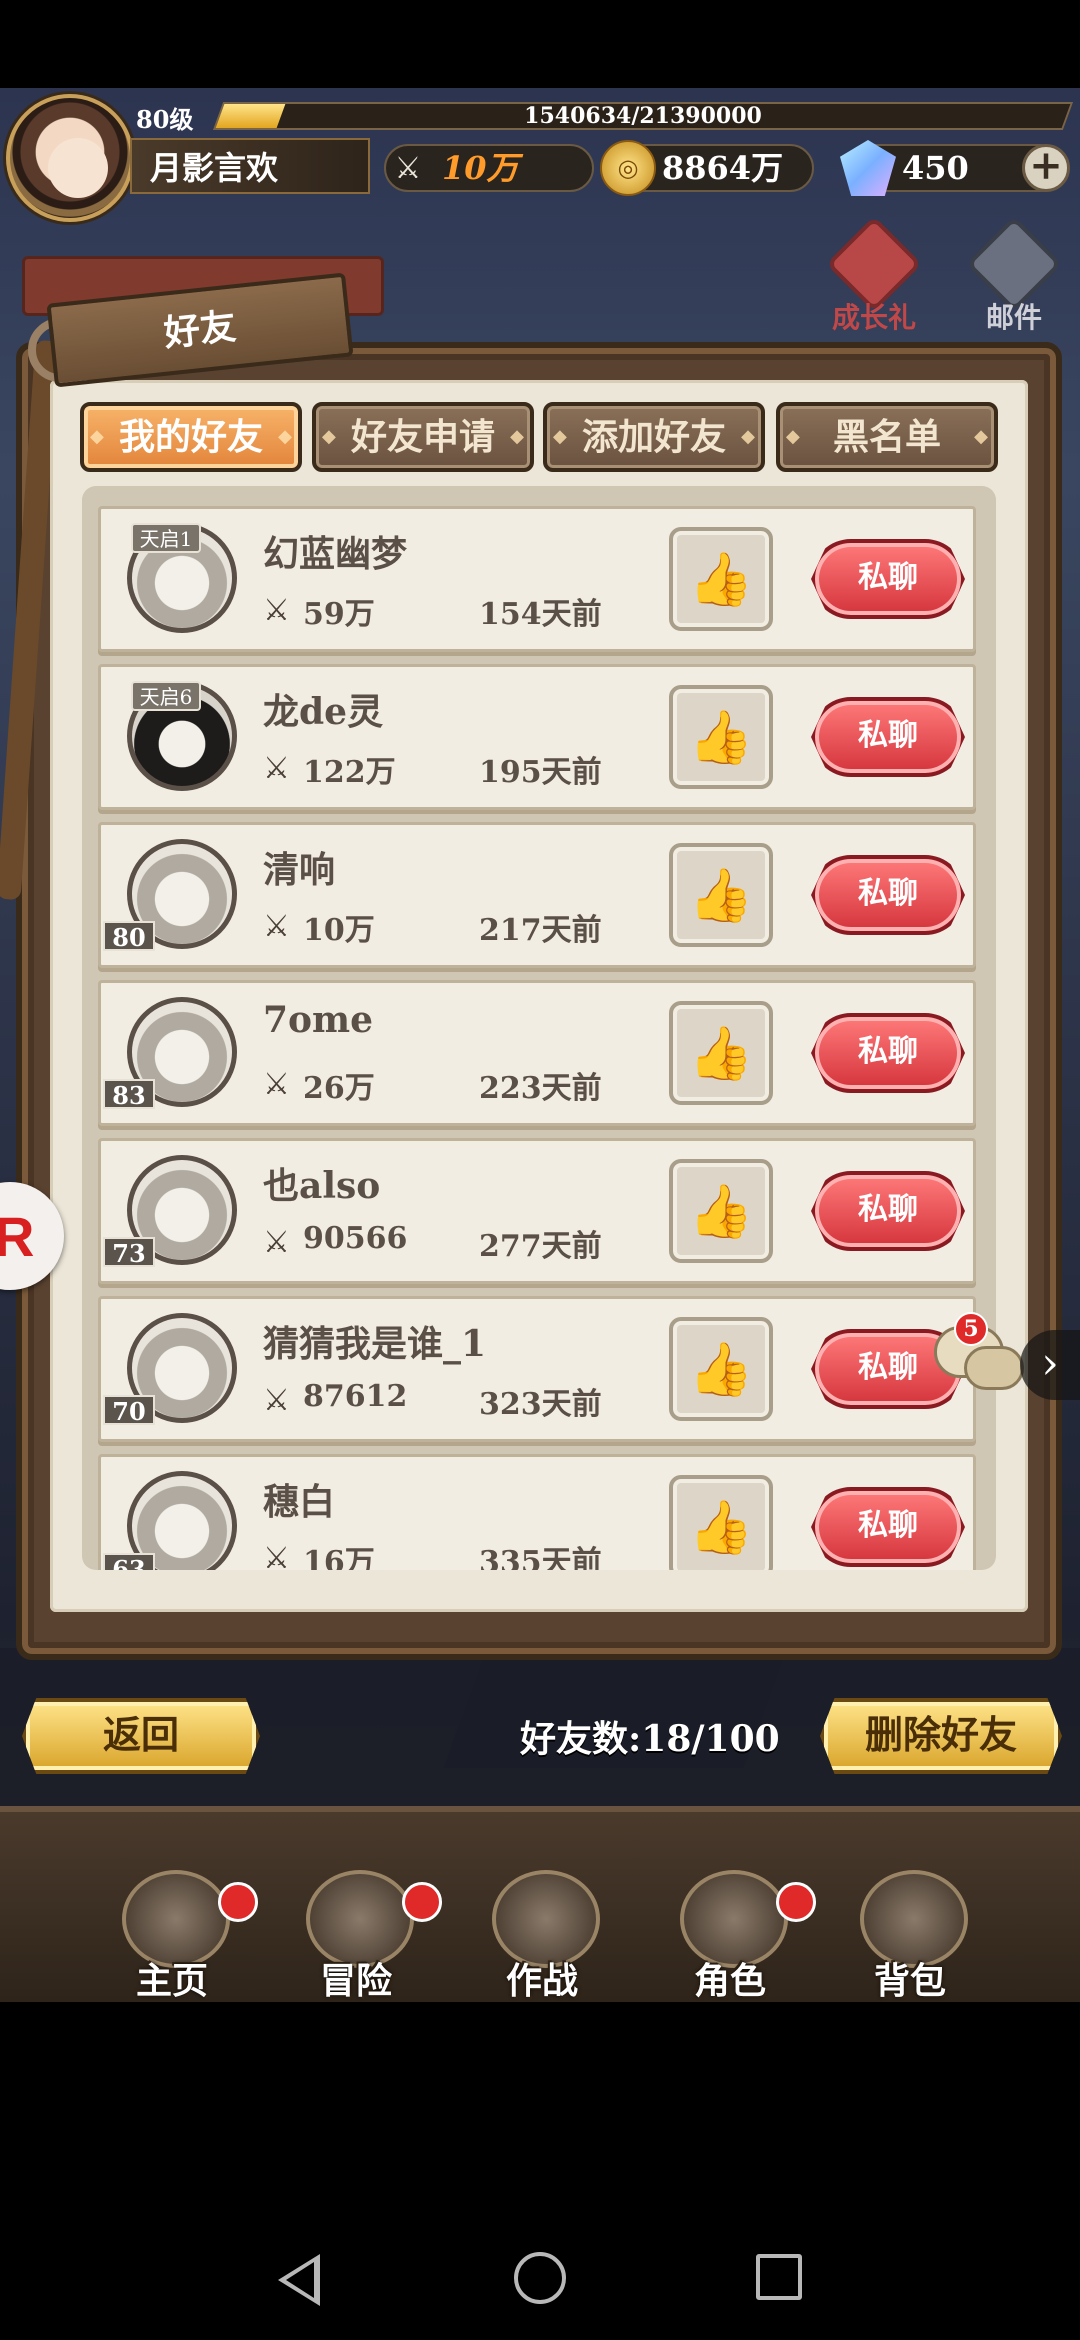 This screenshot has width=1080, height=2340. What do you see at coordinates (323, 712) in the screenshot?
I see `friend-name: 龙de灵` at bounding box center [323, 712].